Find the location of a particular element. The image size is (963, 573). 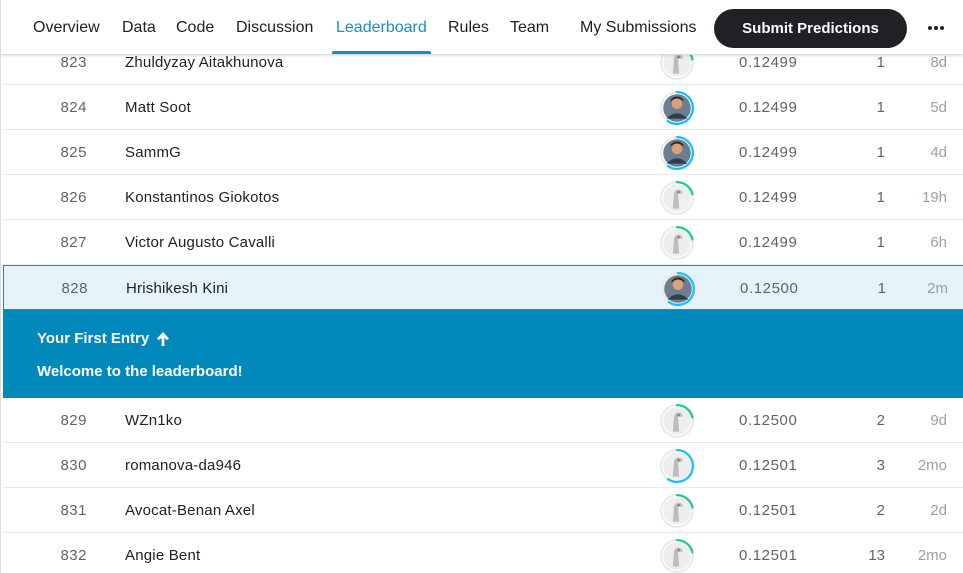

leaderboard-row: 826 Konstantinos Giokotos 0.12499 1 19h is located at coordinates (483, 197).